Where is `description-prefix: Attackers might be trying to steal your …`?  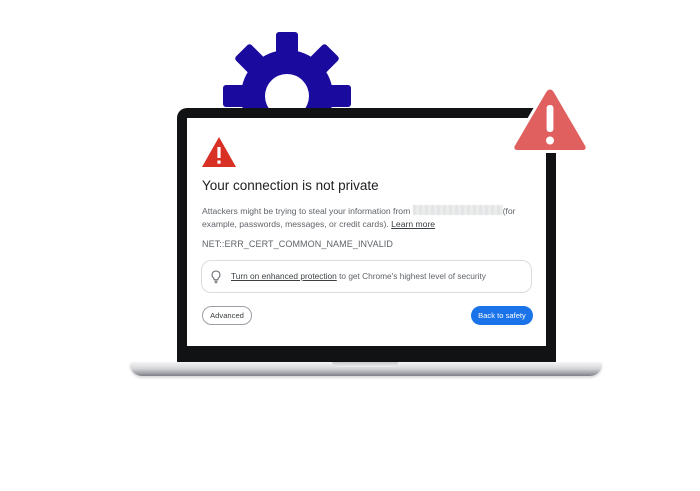 description-prefix: Attackers might be trying to steal your … is located at coordinates (306, 211).